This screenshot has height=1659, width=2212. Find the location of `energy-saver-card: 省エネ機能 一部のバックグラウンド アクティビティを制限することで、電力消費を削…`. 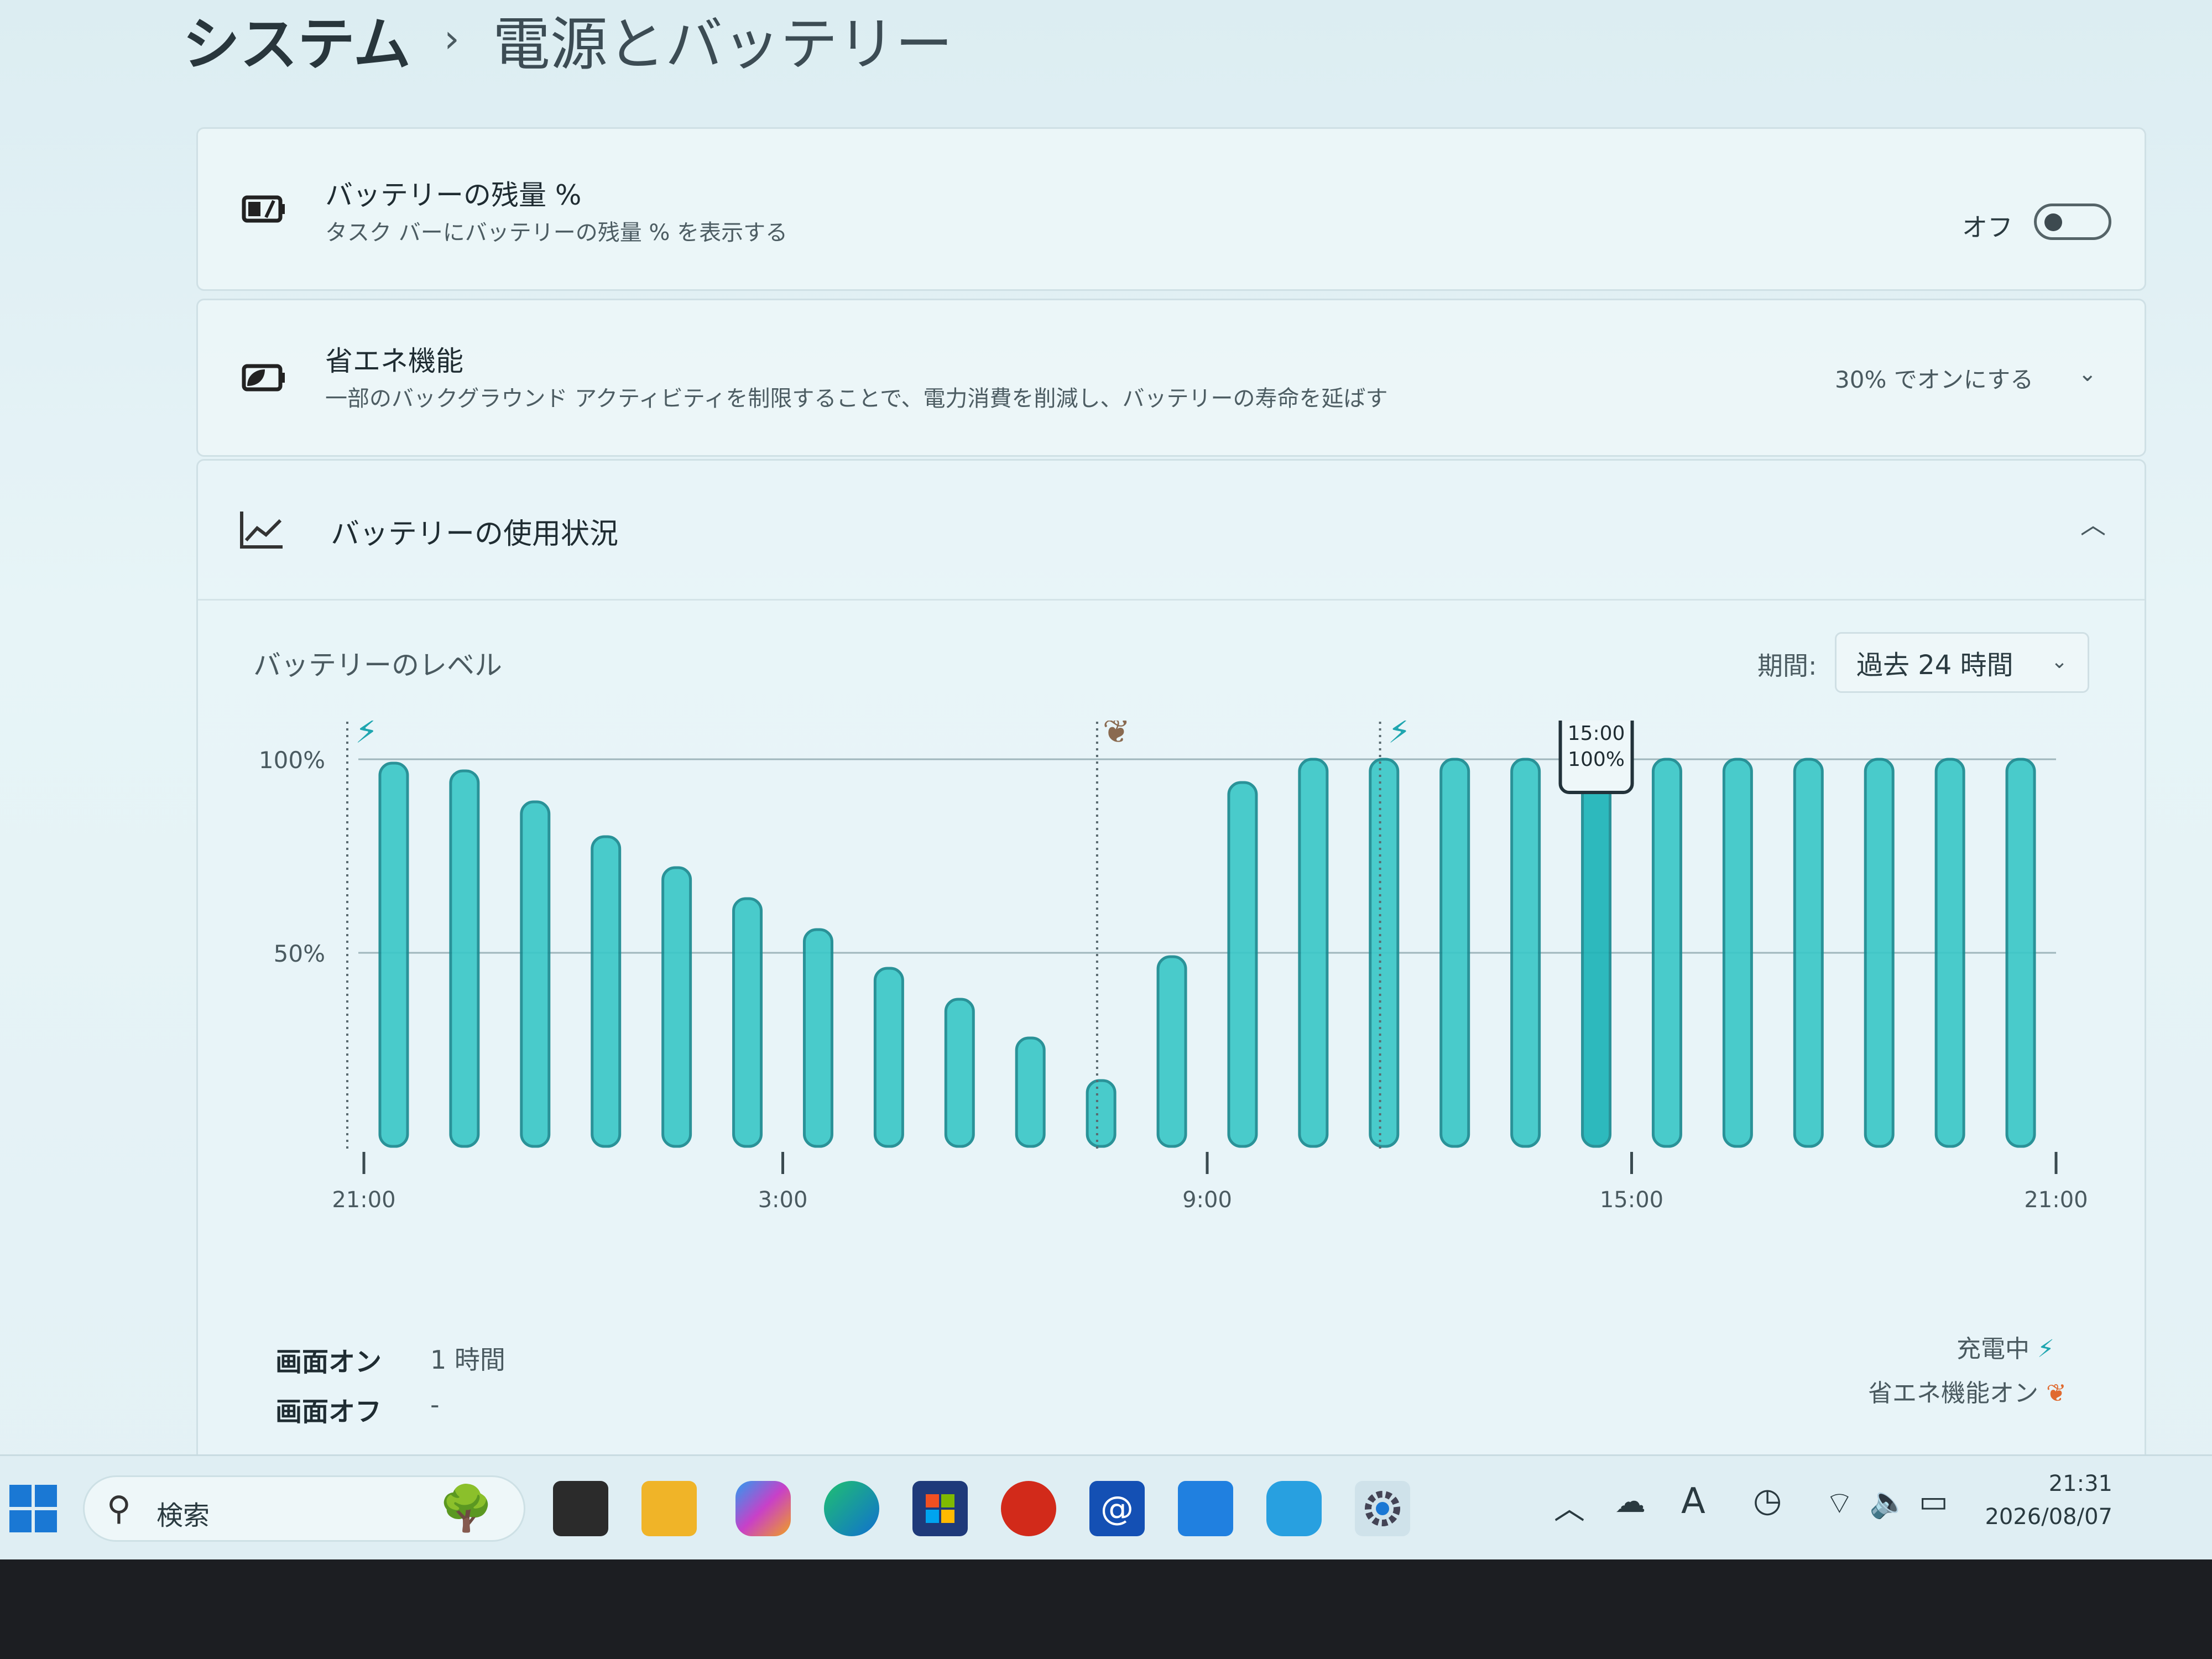

energy-saver-card: 省エネ機能 一部のバックグラウンド アクティビティを制限することで、電力消費を削… is located at coordinates (1171, 378).